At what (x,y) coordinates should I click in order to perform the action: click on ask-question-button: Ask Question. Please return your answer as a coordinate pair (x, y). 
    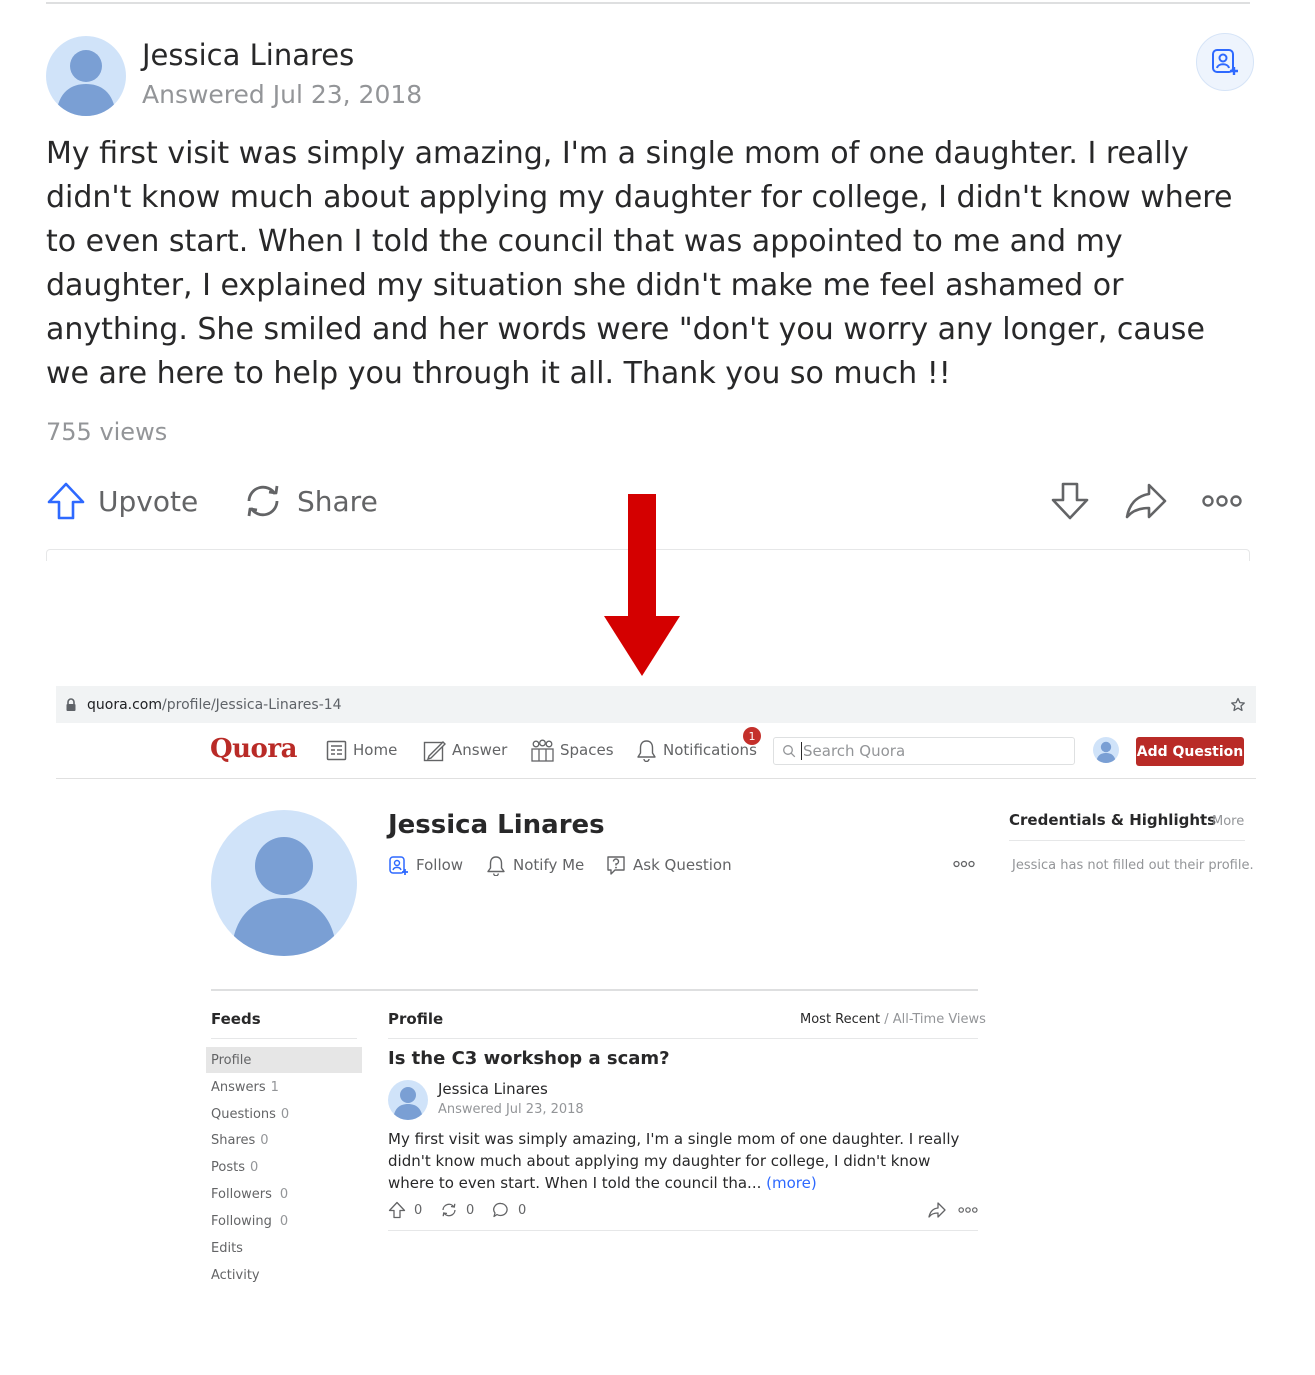
    Looking at the image, I should click on (669, 865).